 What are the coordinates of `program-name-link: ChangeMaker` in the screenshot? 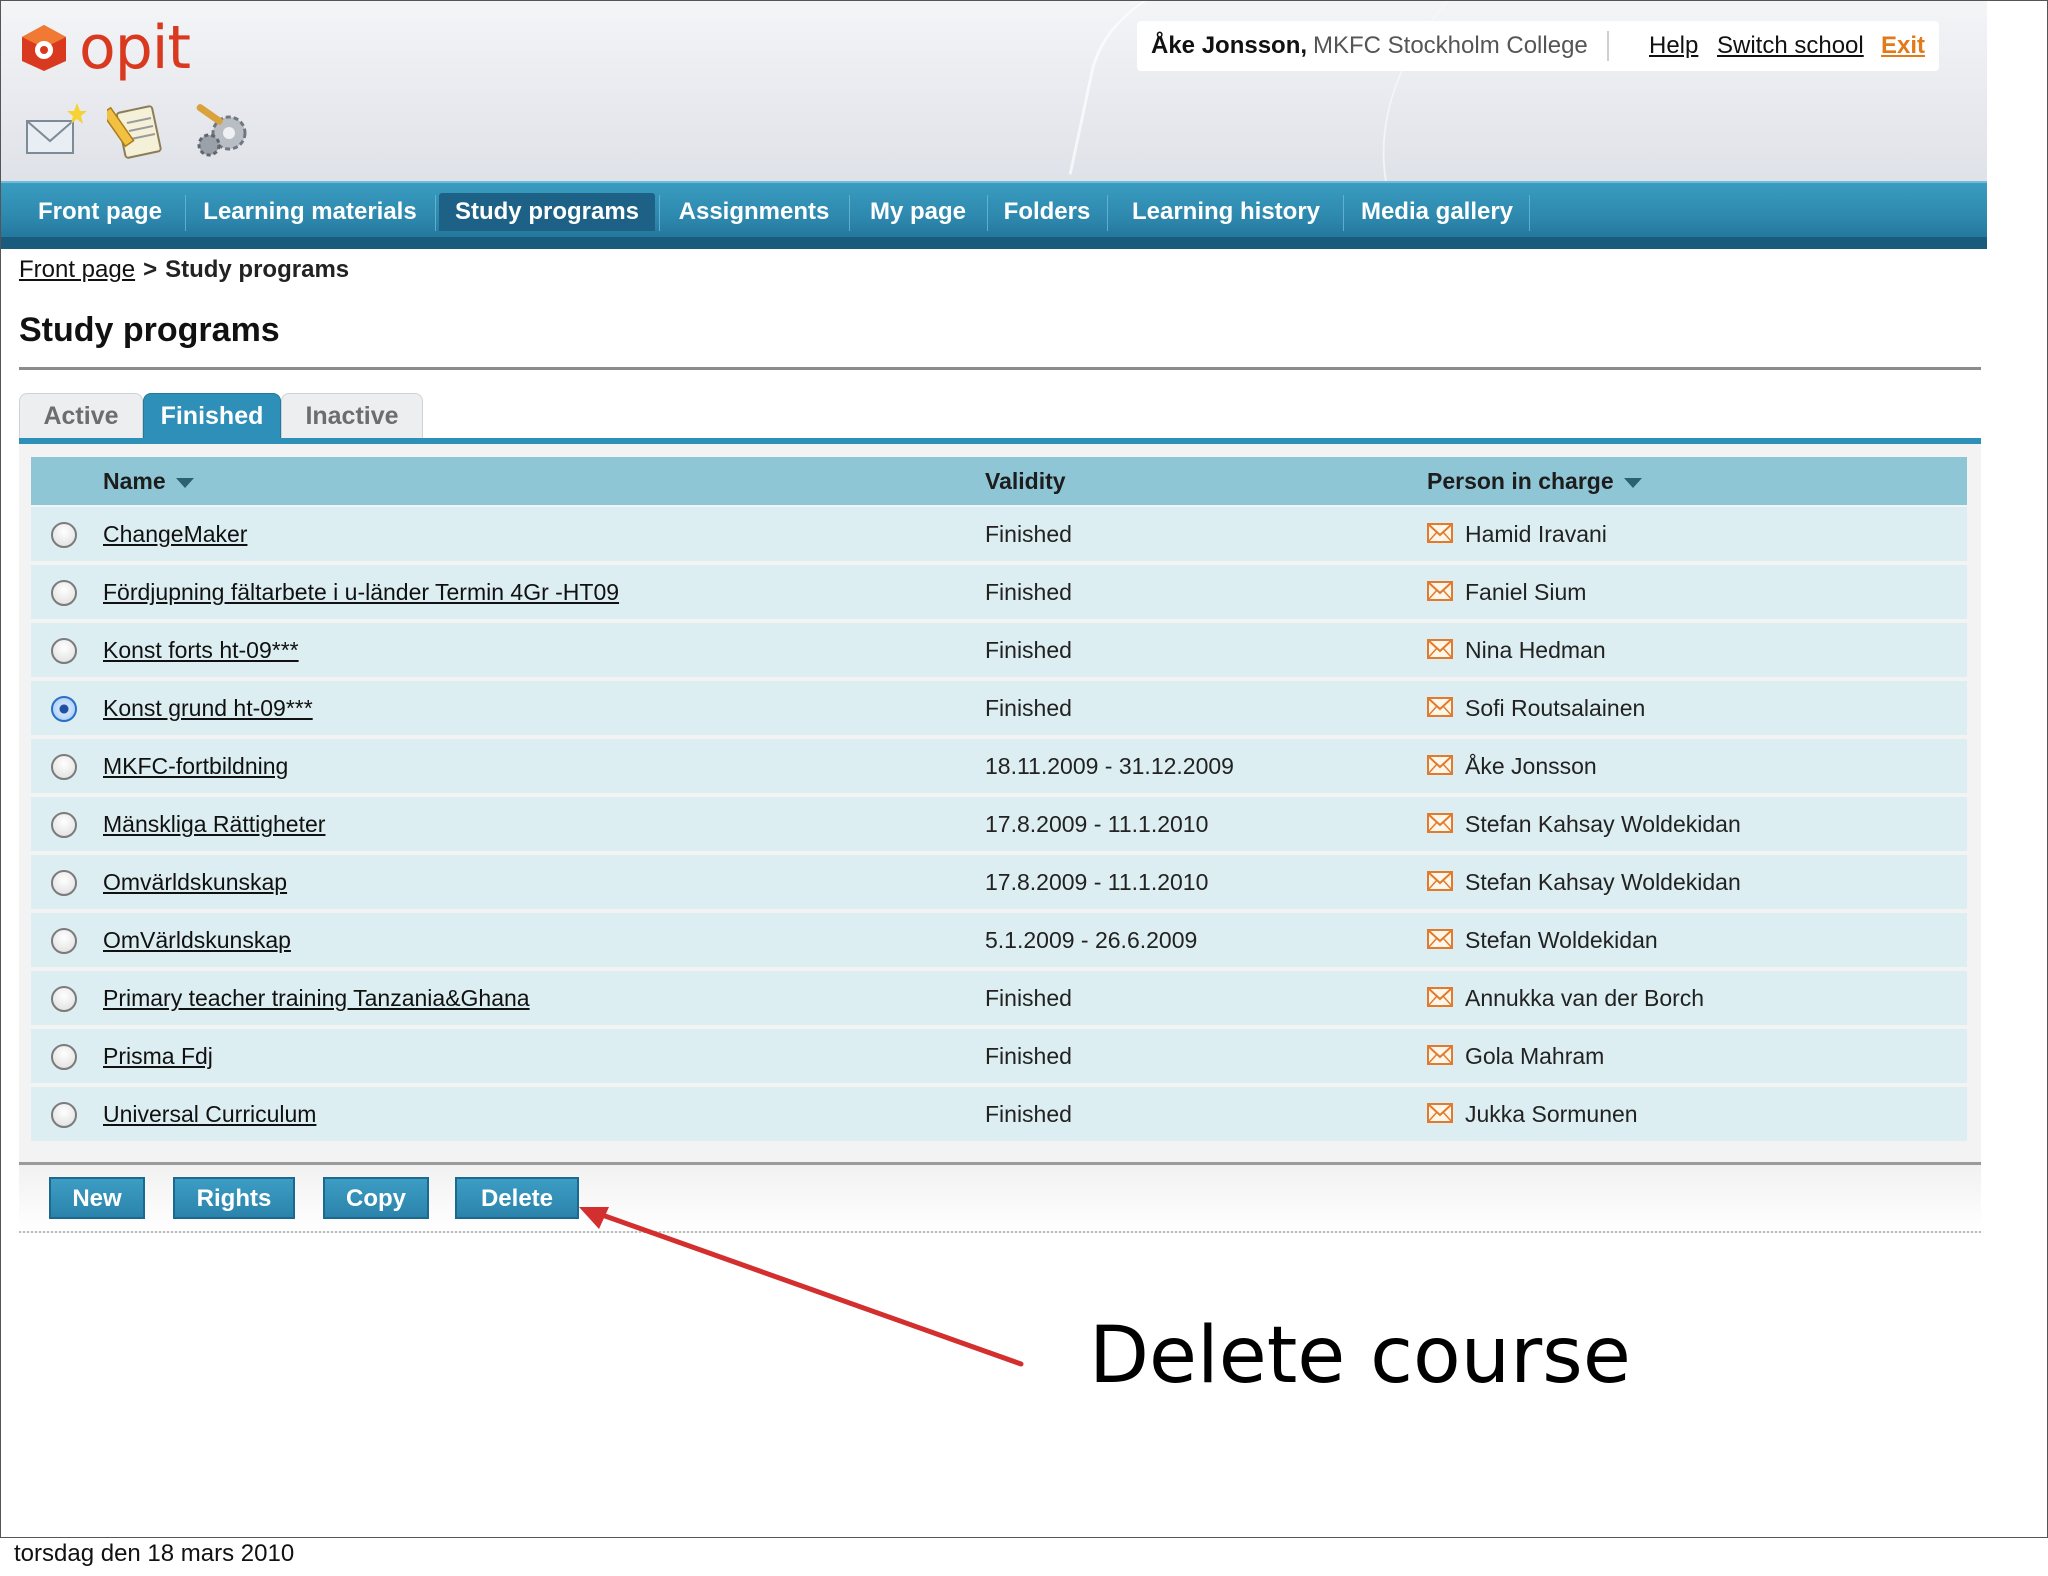 It's located at (175, 534).